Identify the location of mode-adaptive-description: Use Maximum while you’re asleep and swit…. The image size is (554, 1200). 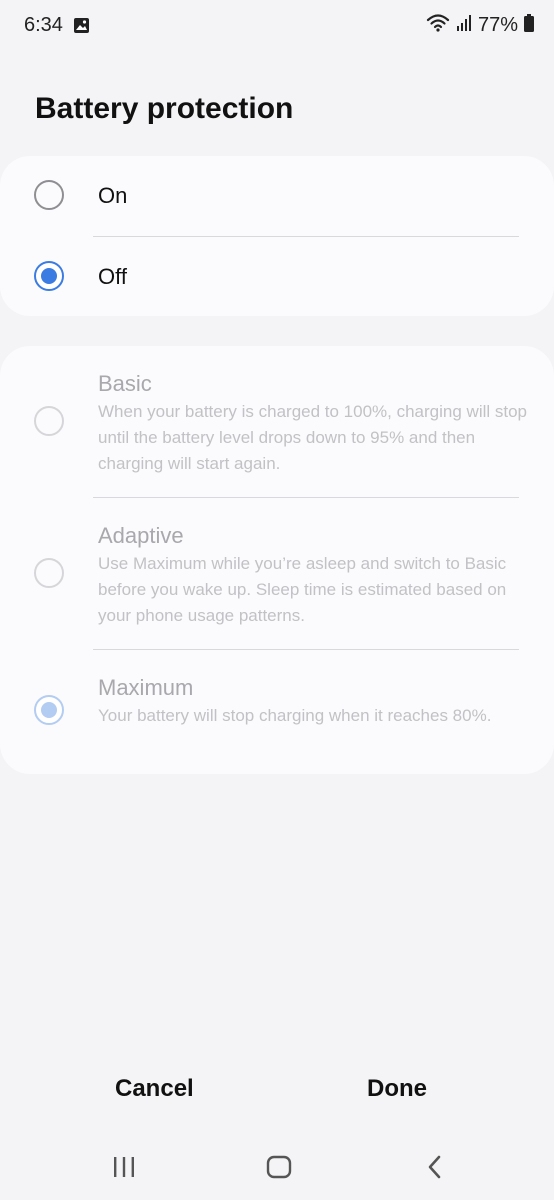
(302, 589).